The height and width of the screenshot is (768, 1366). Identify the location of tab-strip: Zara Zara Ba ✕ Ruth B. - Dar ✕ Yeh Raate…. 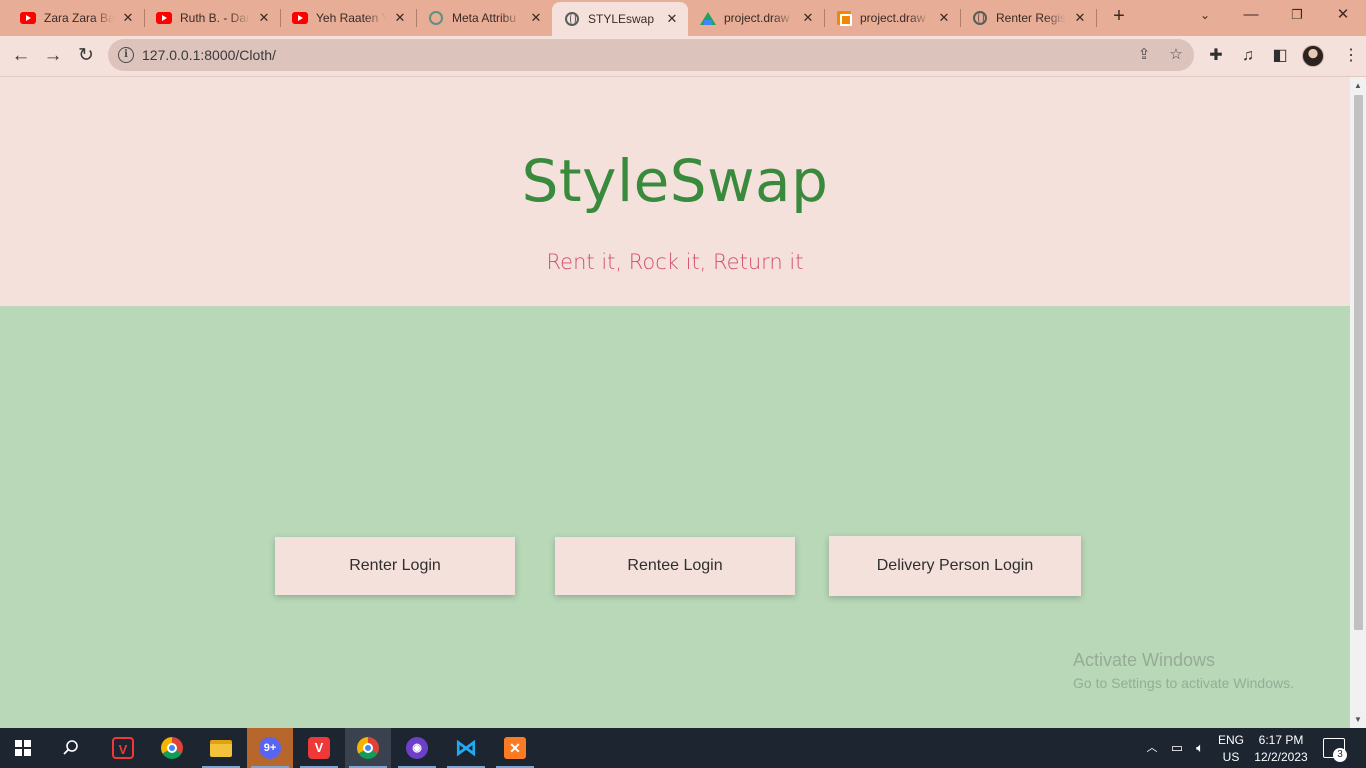
(683, 18).